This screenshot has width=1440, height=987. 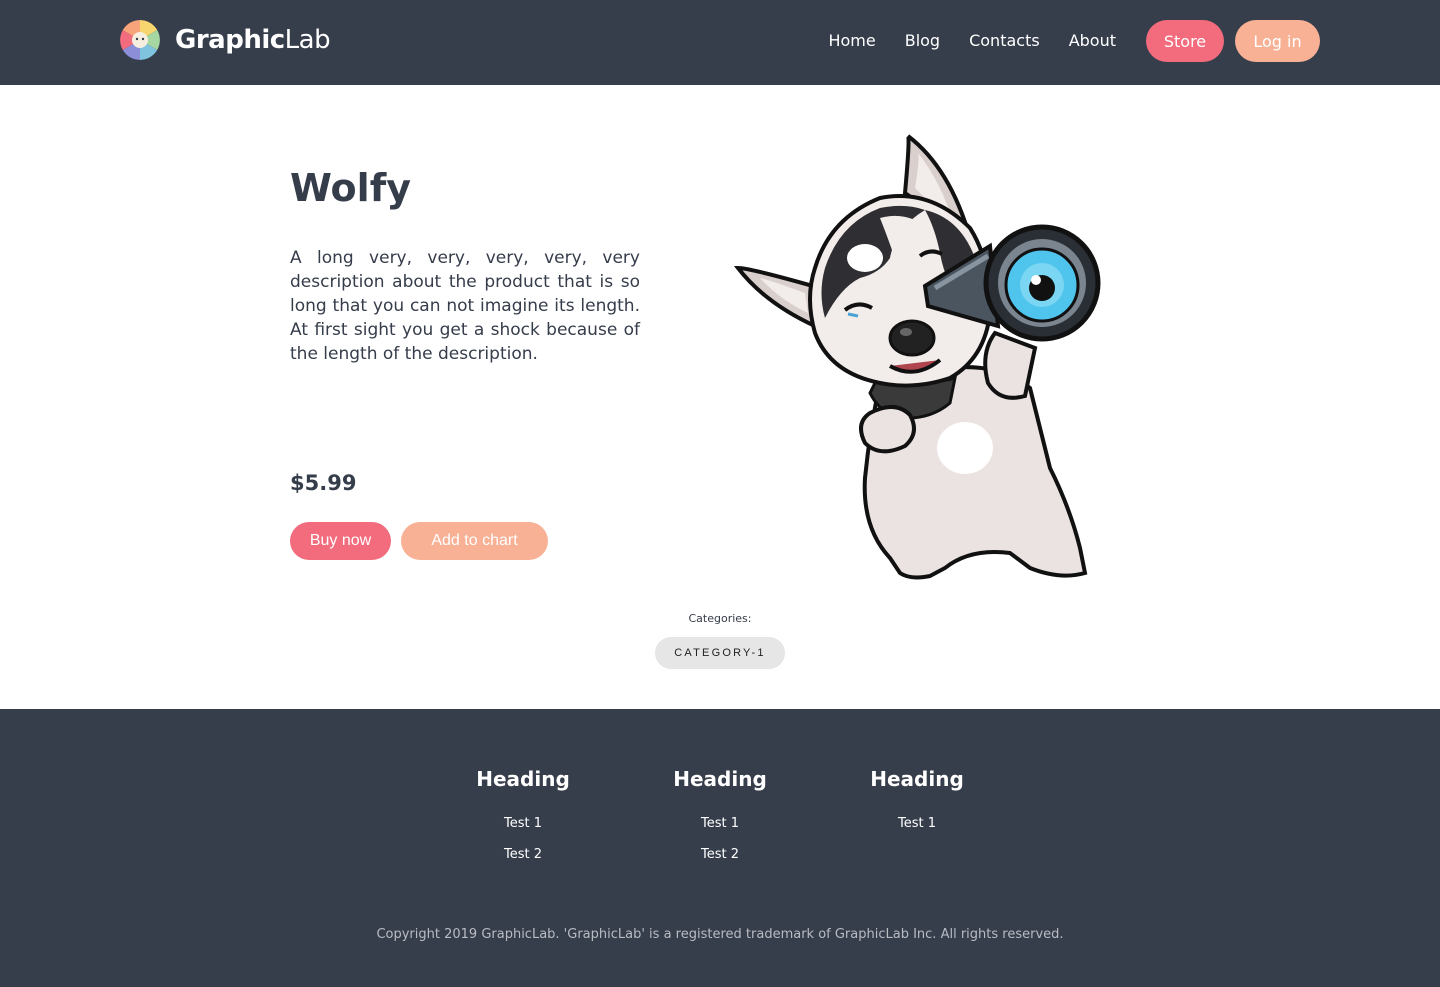 I want to click on category-chip: CATEGORY-1, so click(x=720, y=653).